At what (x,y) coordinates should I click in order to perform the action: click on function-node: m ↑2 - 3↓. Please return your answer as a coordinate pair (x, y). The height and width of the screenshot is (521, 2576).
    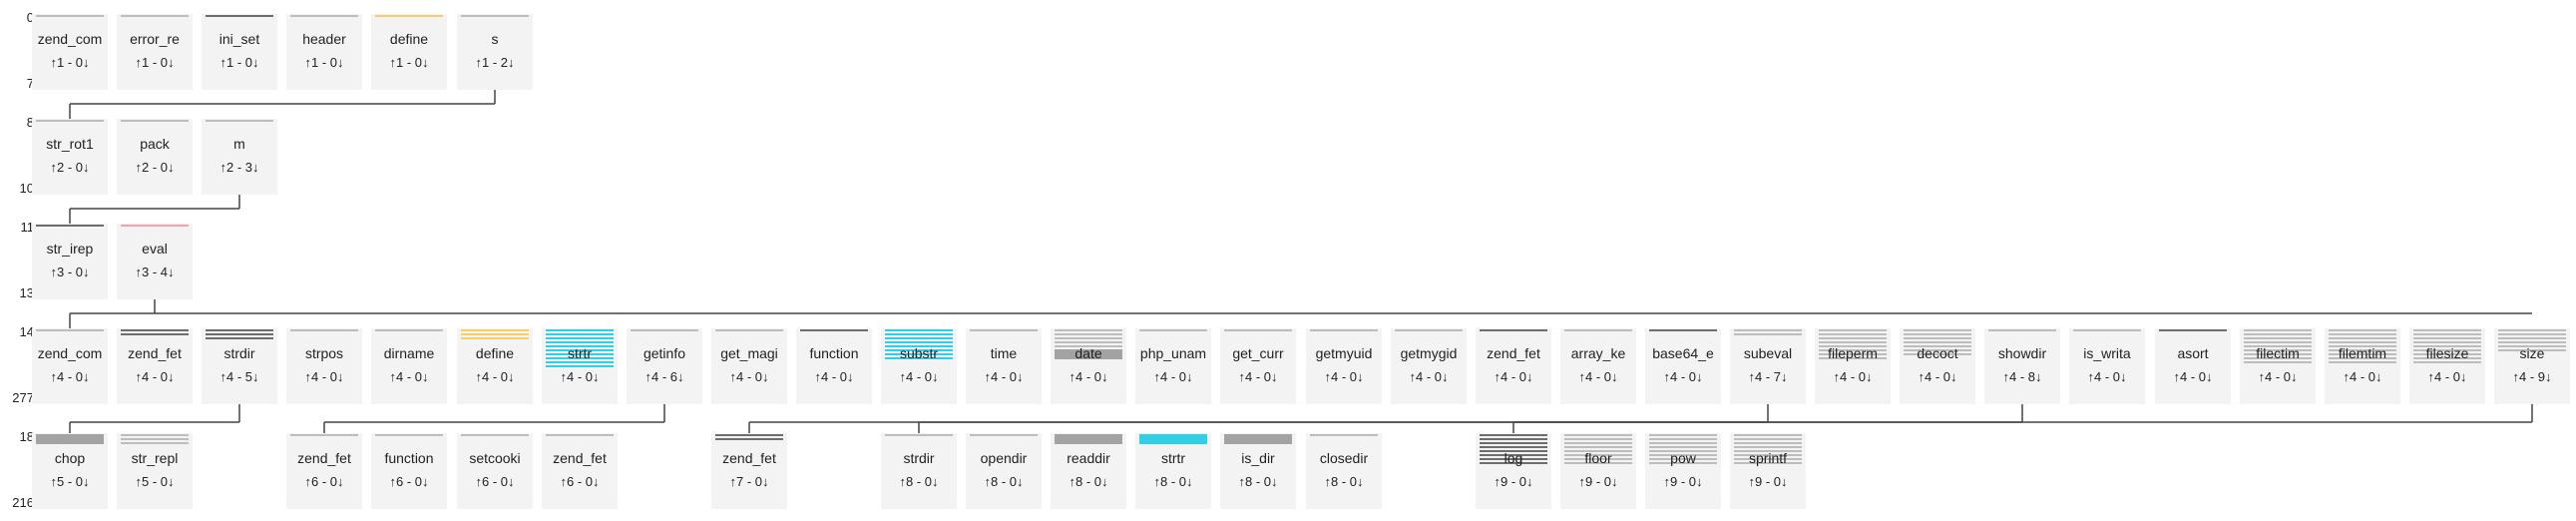
    Looking at the image, I should click on (239, 157).